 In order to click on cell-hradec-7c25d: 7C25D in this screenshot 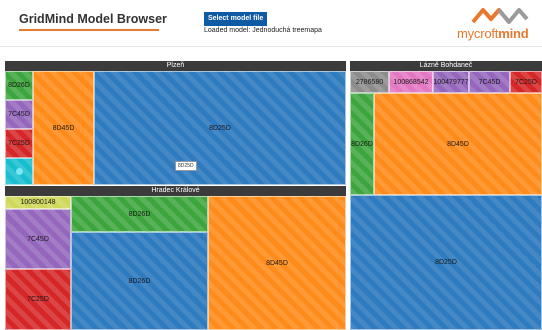, I will do `click(38, 299)`.